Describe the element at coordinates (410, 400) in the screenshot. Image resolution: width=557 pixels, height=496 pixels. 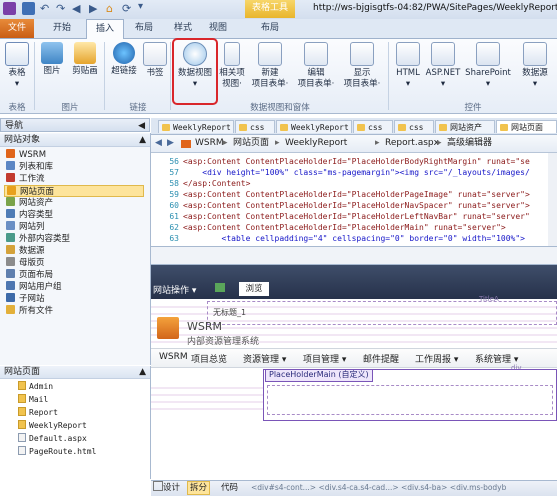
I see `content-table` at that location.